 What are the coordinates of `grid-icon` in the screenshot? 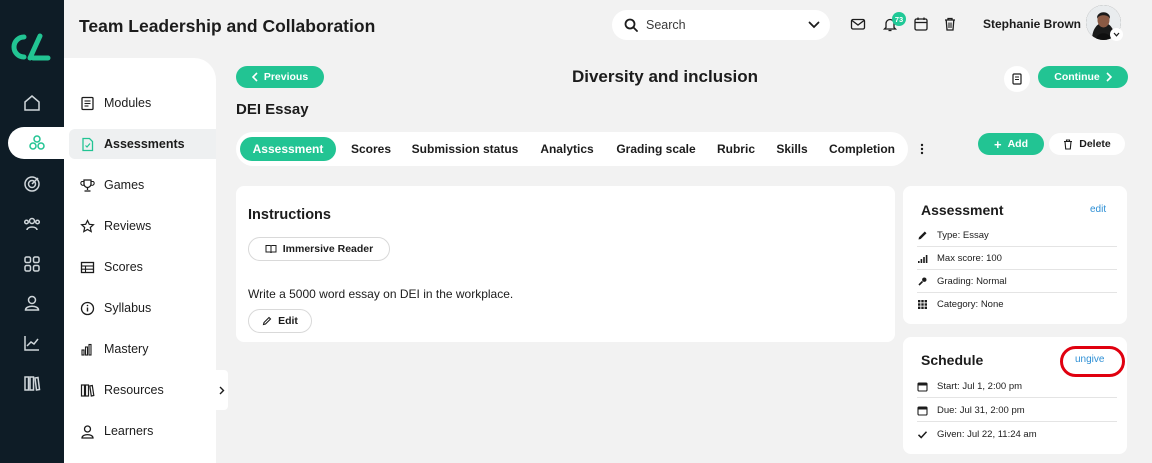 It's located at (922, 304).